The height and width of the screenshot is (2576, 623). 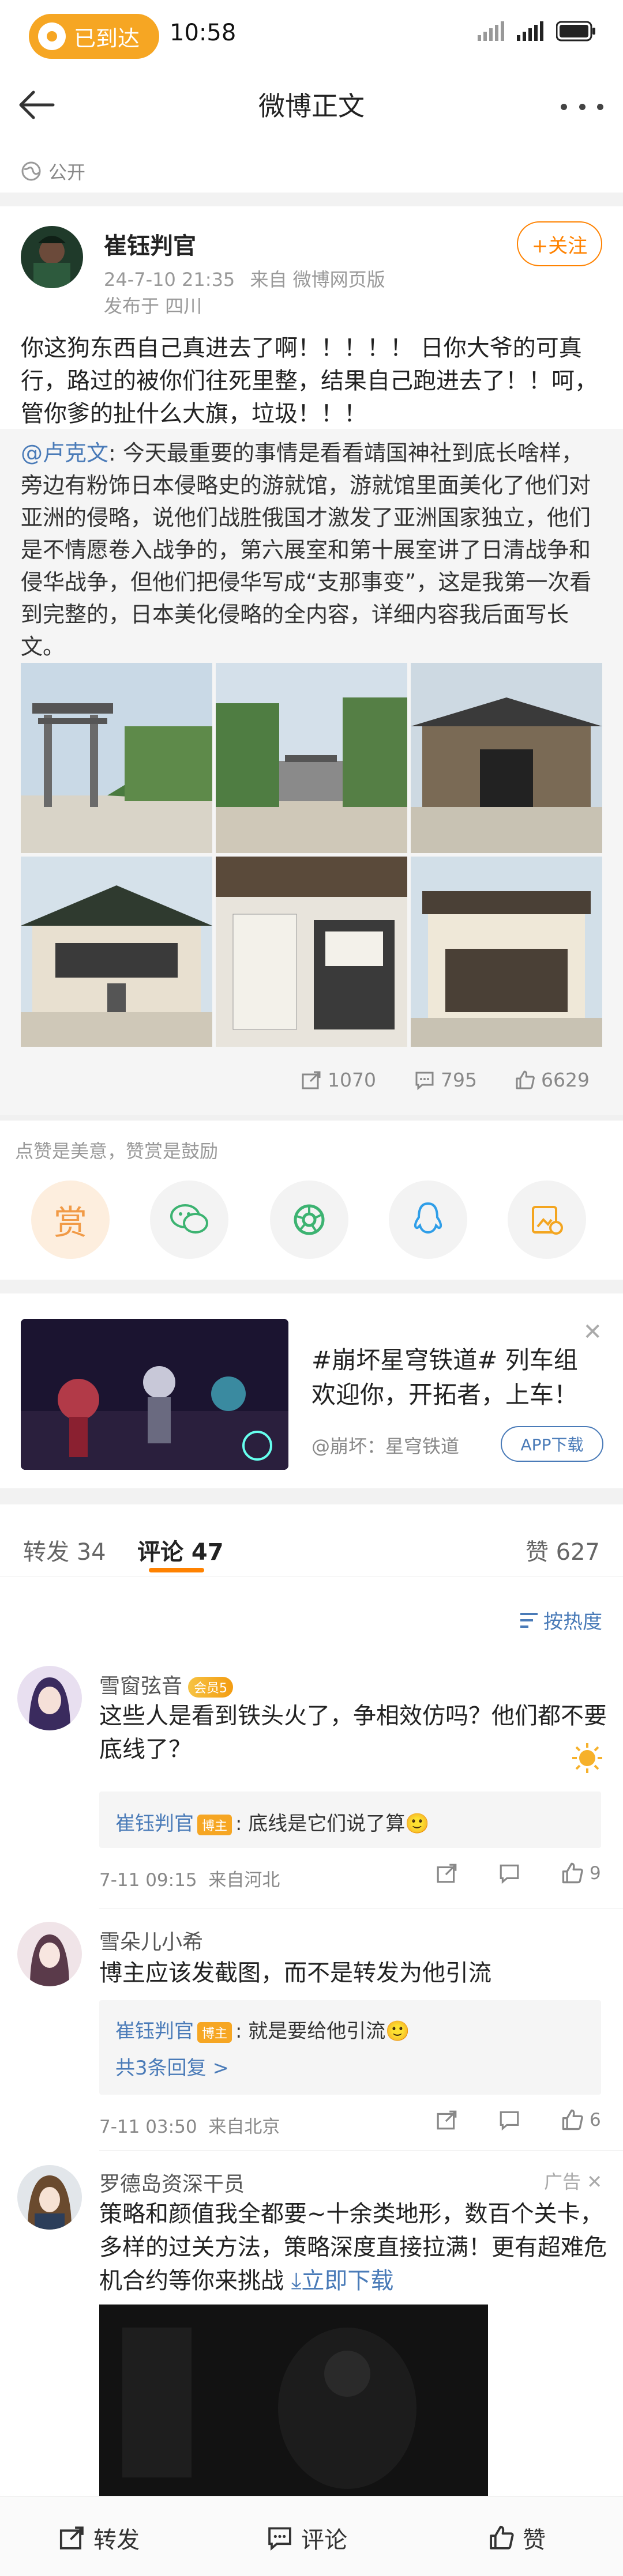 What do you see at coordinates (342, 2281) in the screenshot?
I see `ad-download-link: ⤓立即下载` at bounding box center [342, 2281].